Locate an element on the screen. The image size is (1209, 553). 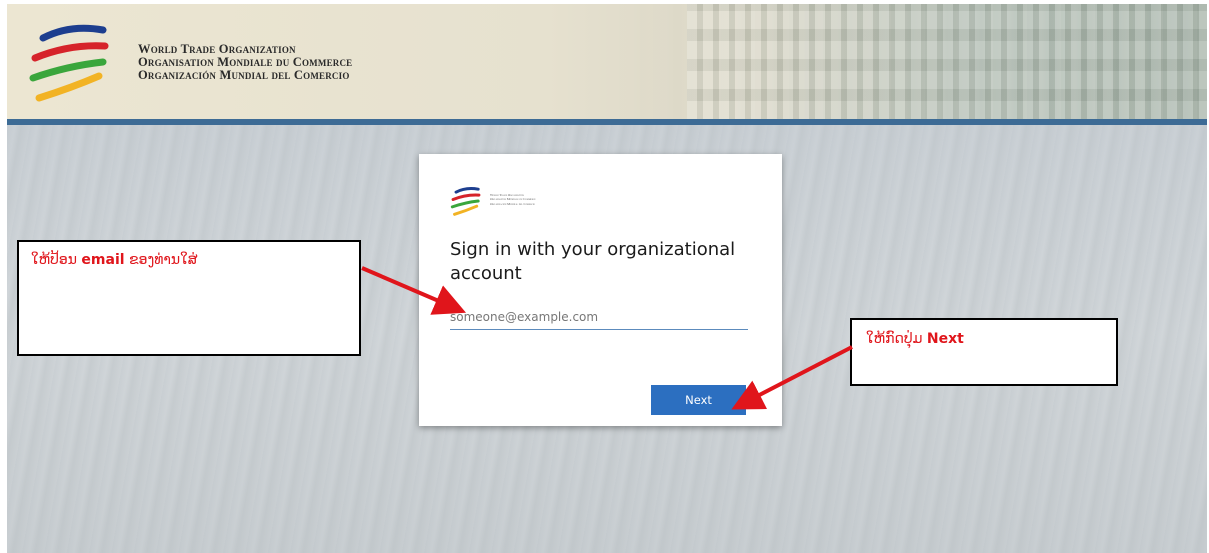
next-instruction-keyword: Next is located at coordinates (945, 339).